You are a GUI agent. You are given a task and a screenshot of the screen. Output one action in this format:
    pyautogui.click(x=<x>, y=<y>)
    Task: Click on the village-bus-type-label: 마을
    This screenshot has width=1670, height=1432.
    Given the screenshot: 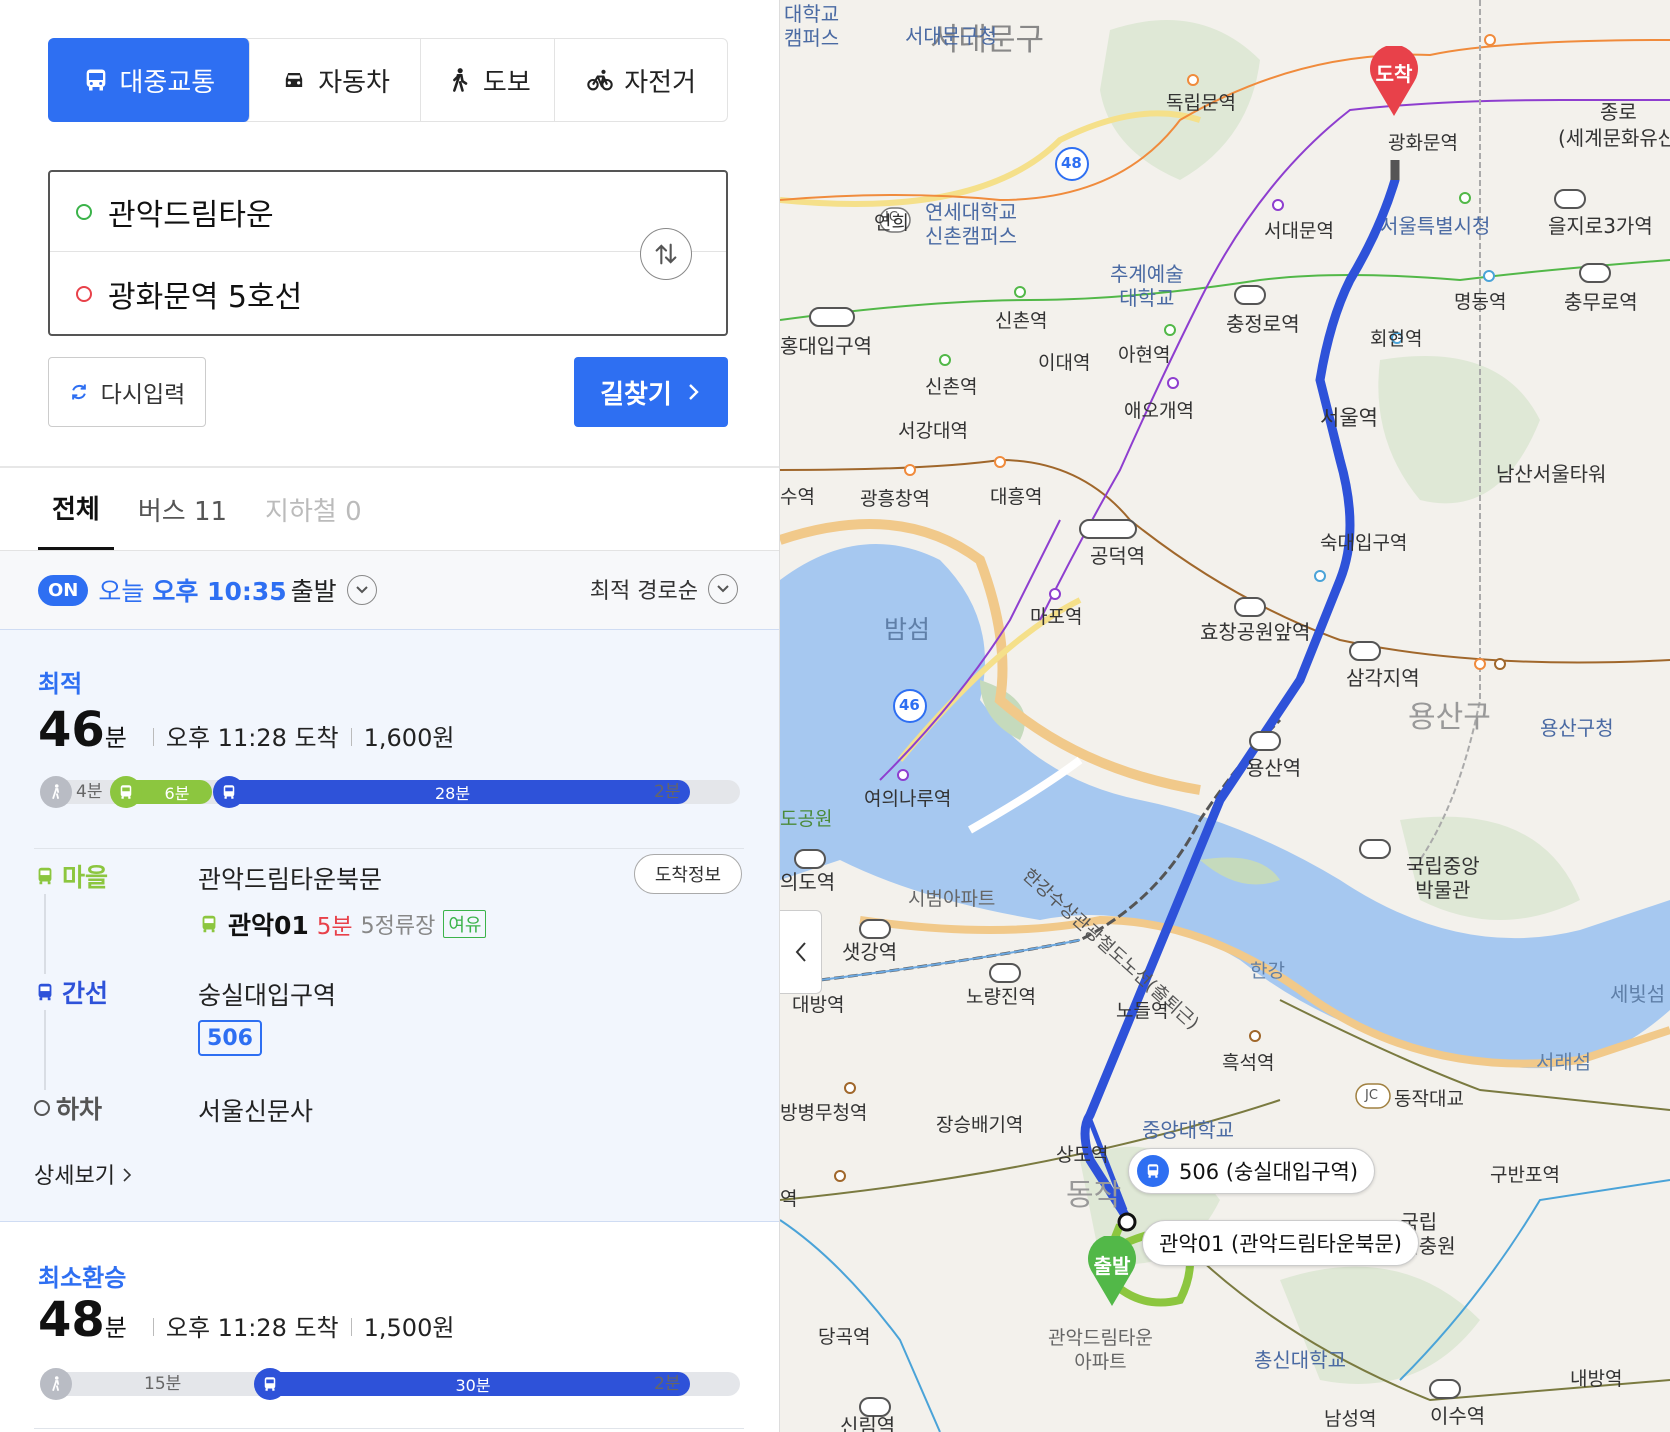 What is the action you would take?
    pyautogui.click(x=85, y=877)
    